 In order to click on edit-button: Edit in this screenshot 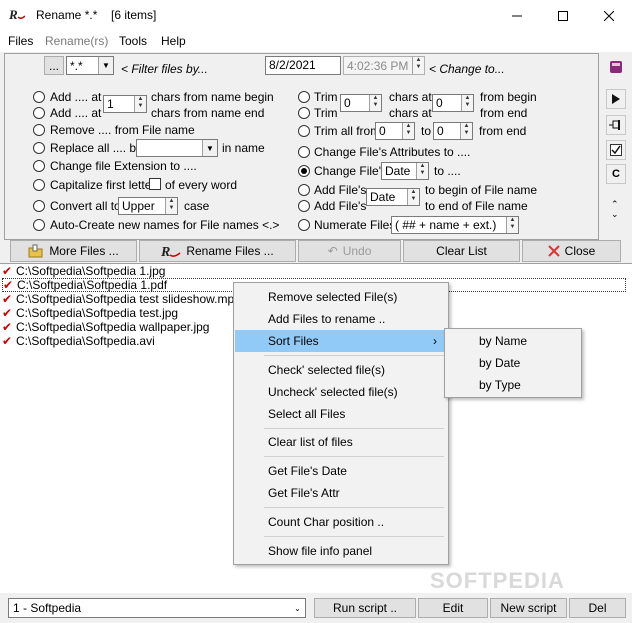, I will do `click(453, 608)`.